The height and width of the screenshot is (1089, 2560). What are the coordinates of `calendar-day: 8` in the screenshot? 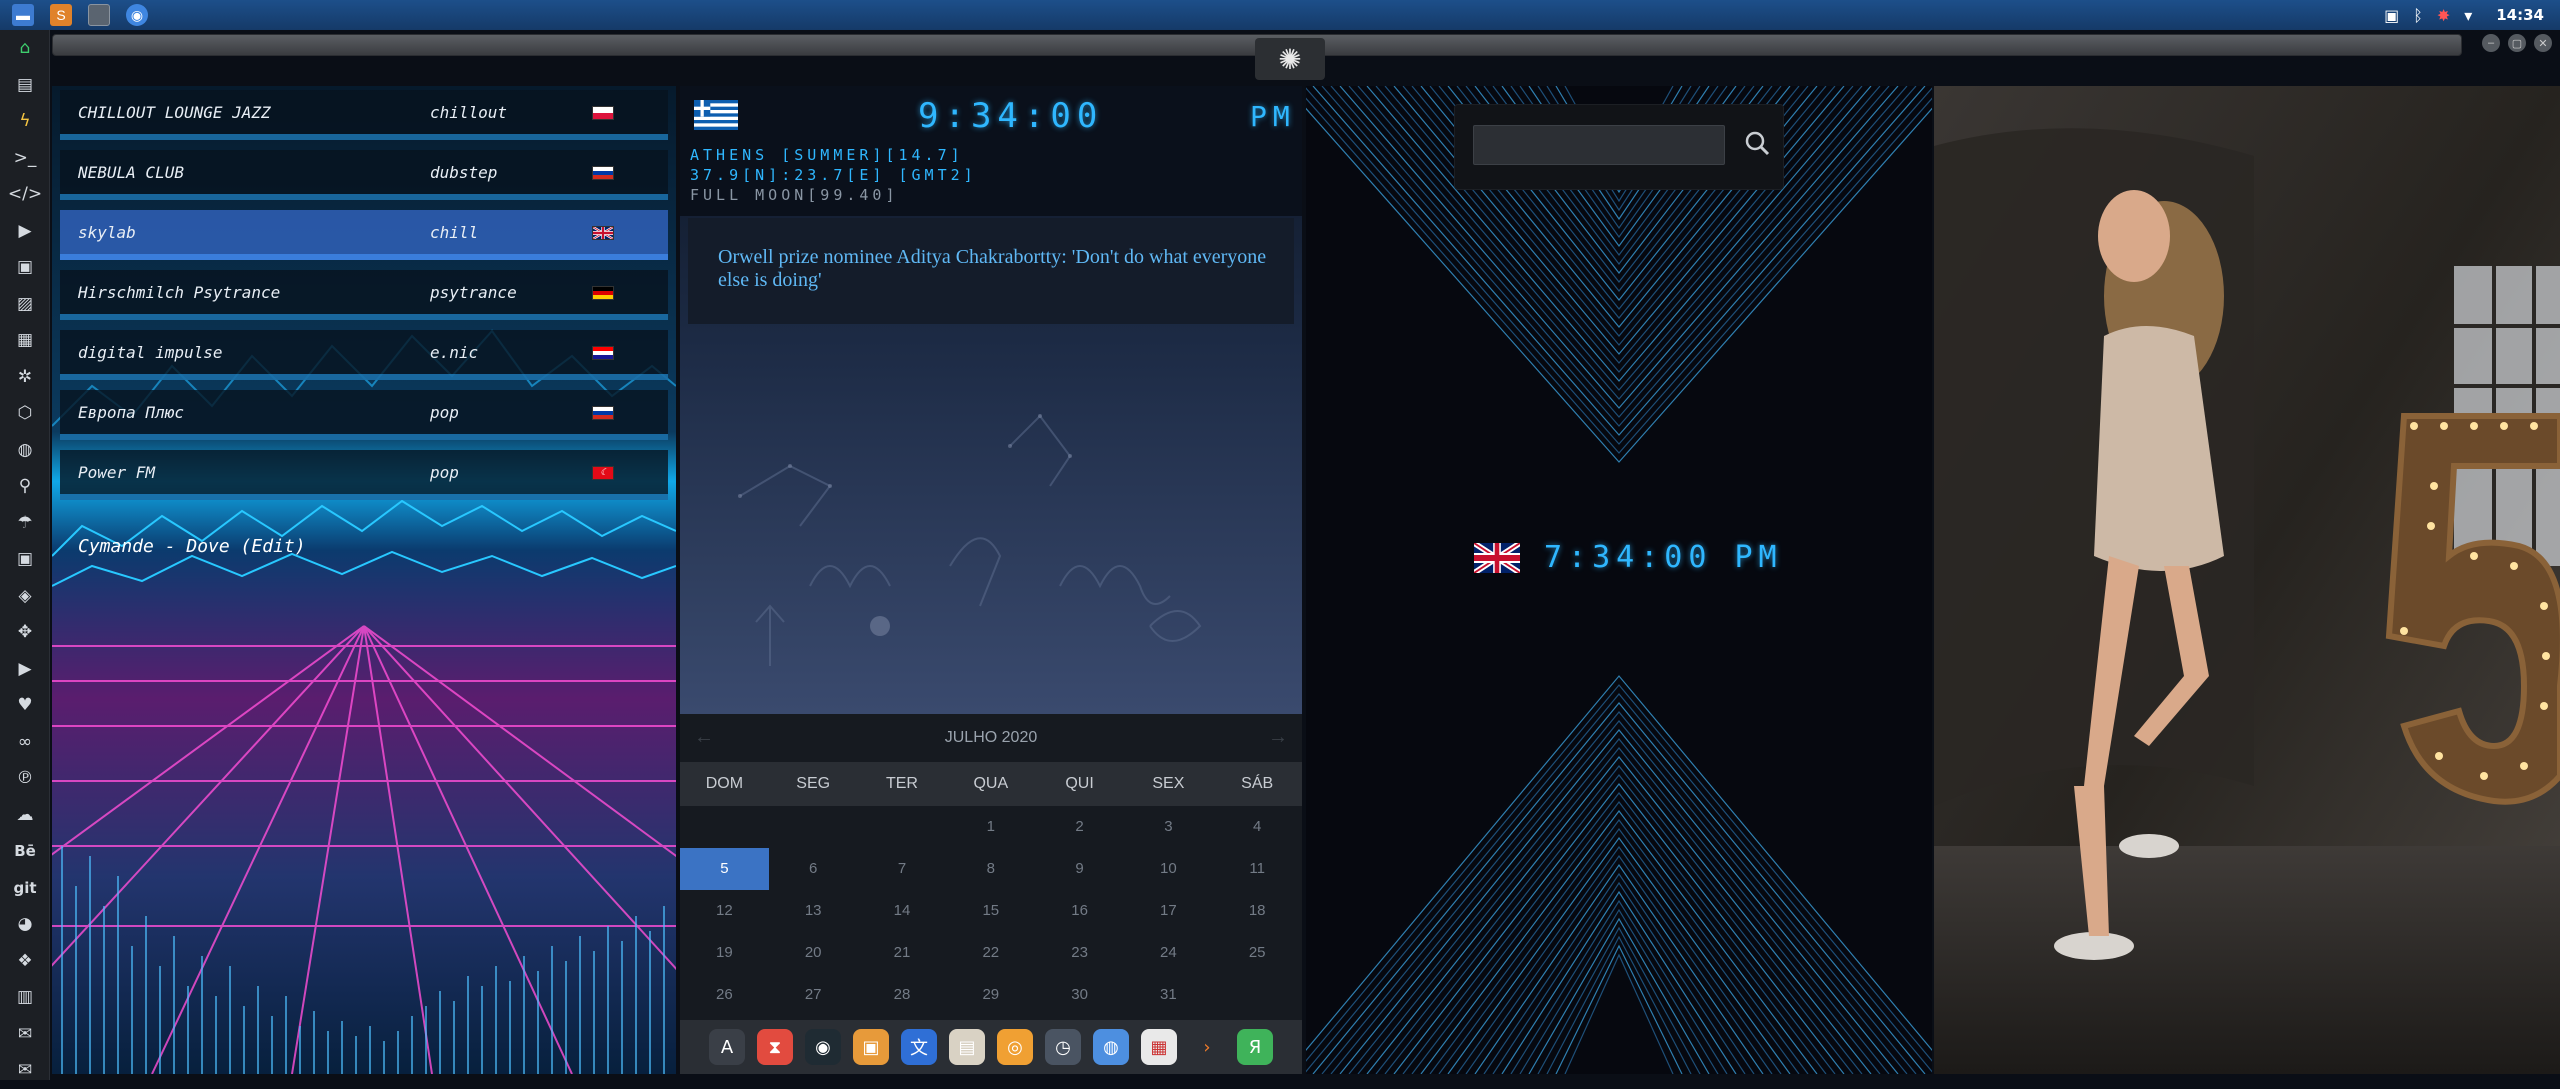 It's located at (990, 869).